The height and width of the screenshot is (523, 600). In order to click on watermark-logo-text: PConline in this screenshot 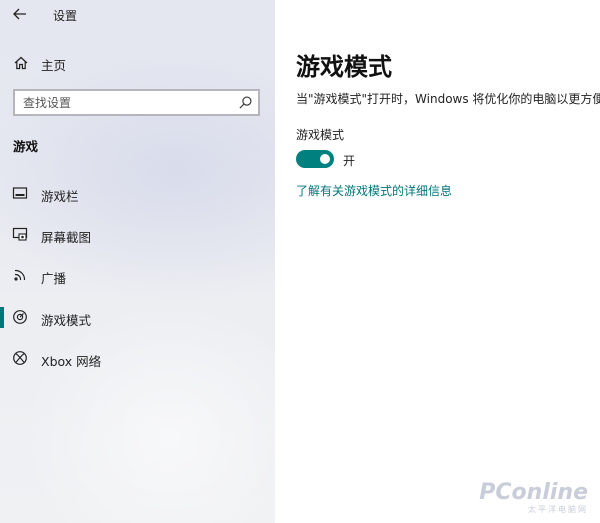, I will do `click(533, 492)`.